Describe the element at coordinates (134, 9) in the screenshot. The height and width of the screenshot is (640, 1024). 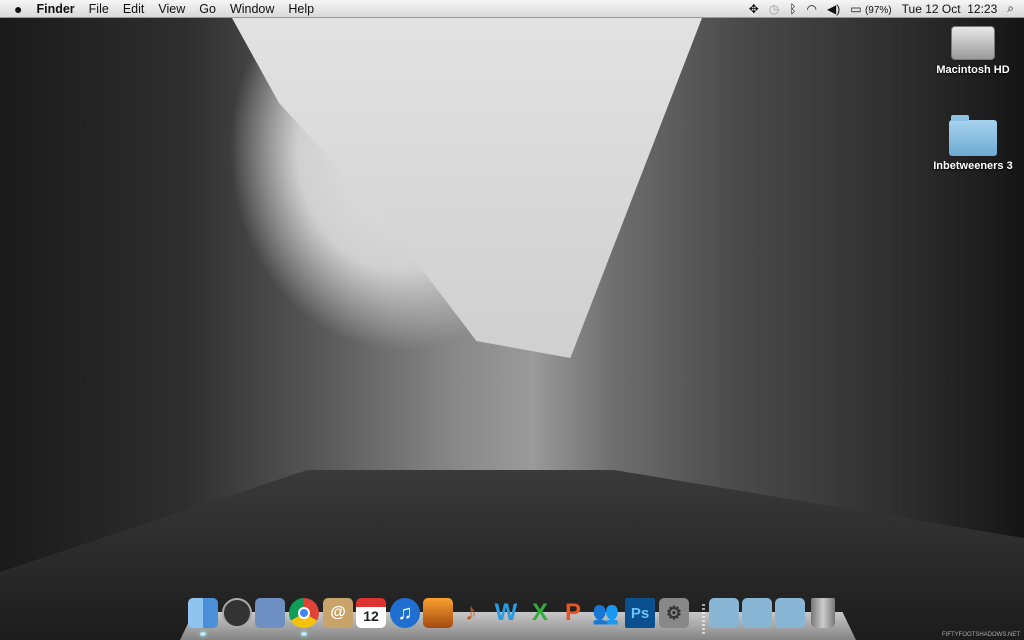
I see `menu-edit: Edit` at that location.